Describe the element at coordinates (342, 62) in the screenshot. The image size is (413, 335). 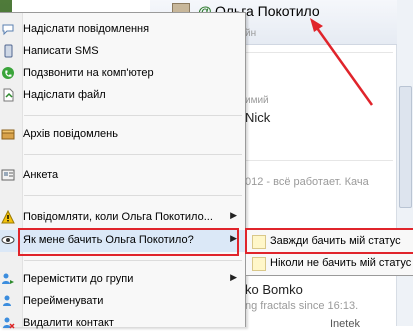
I see `annotation-arrow-icon` at that location.